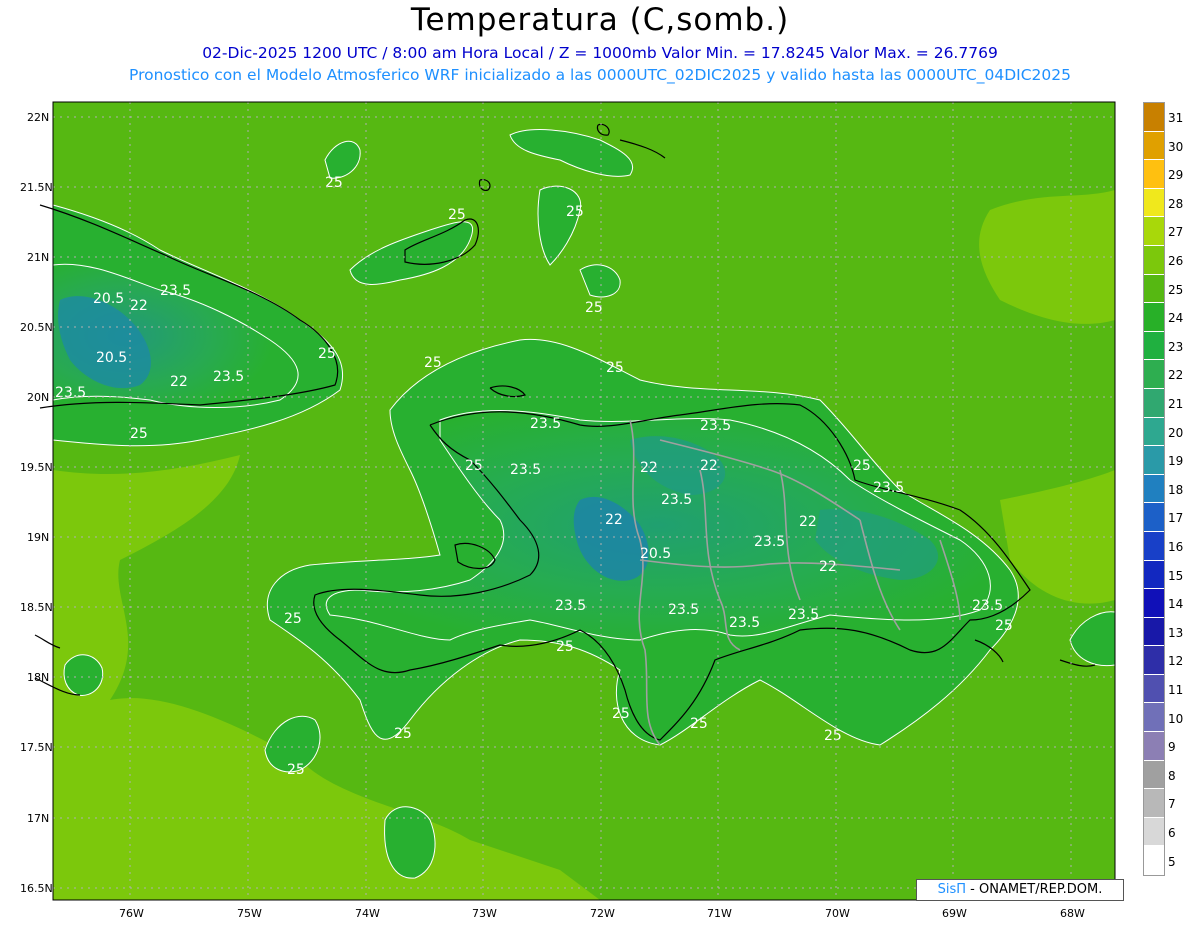  Describe the element at coordinates (1072, 913) in the screenshot. I see `lon-label: 68W` at that location.